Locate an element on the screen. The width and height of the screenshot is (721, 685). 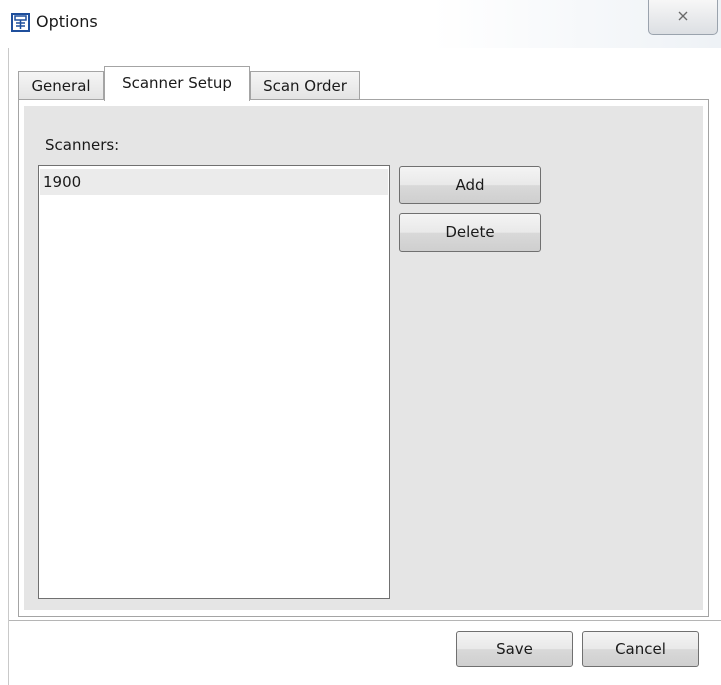
close-button is located at coordinates (683, 17).